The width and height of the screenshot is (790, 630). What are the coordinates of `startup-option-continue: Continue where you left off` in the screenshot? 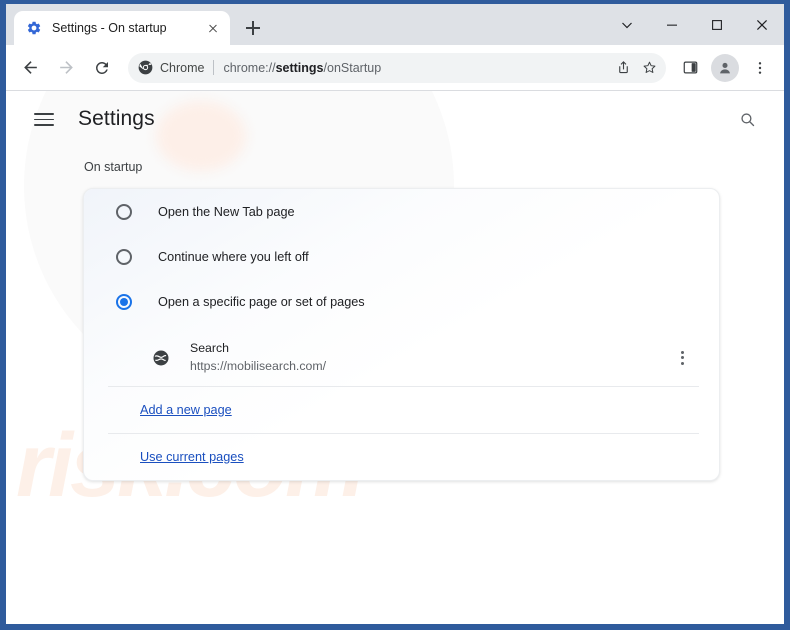 It's located at (401, 256).